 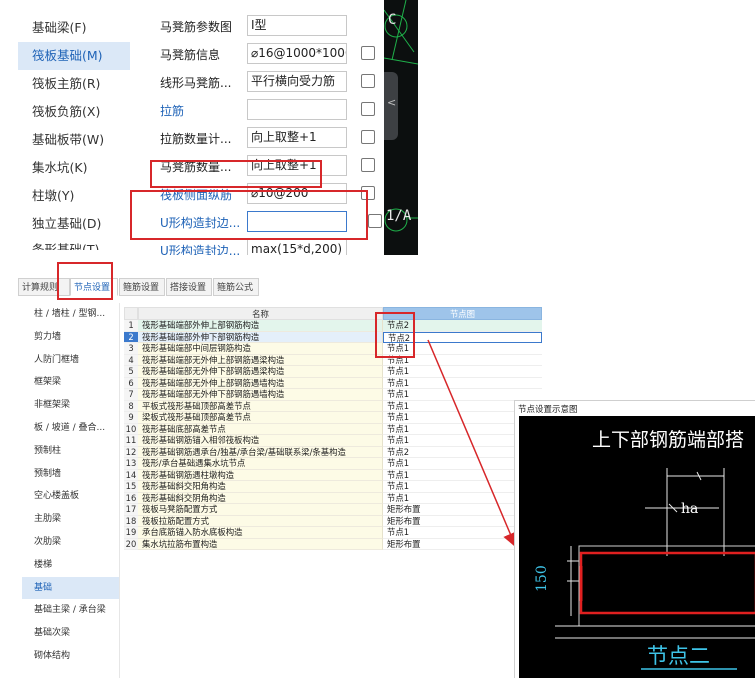 I want to click on table-row: 2 筏形基础端部外伸下部钢筋构造 节点2, so click(x=333, y=337).